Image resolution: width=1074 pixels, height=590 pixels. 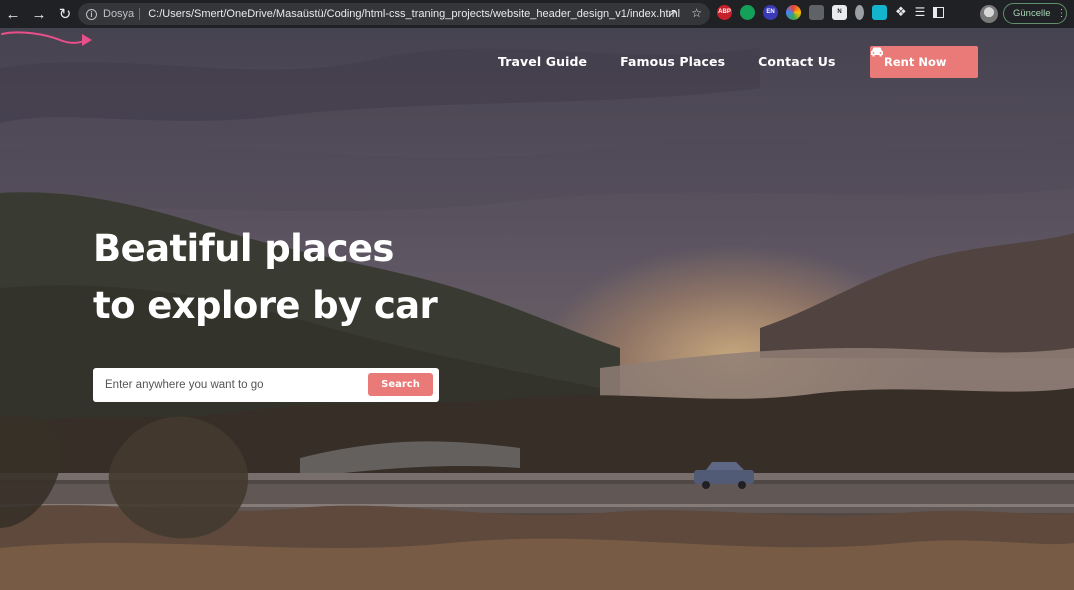 I want to click on search-input, so click(x=235, y=385).